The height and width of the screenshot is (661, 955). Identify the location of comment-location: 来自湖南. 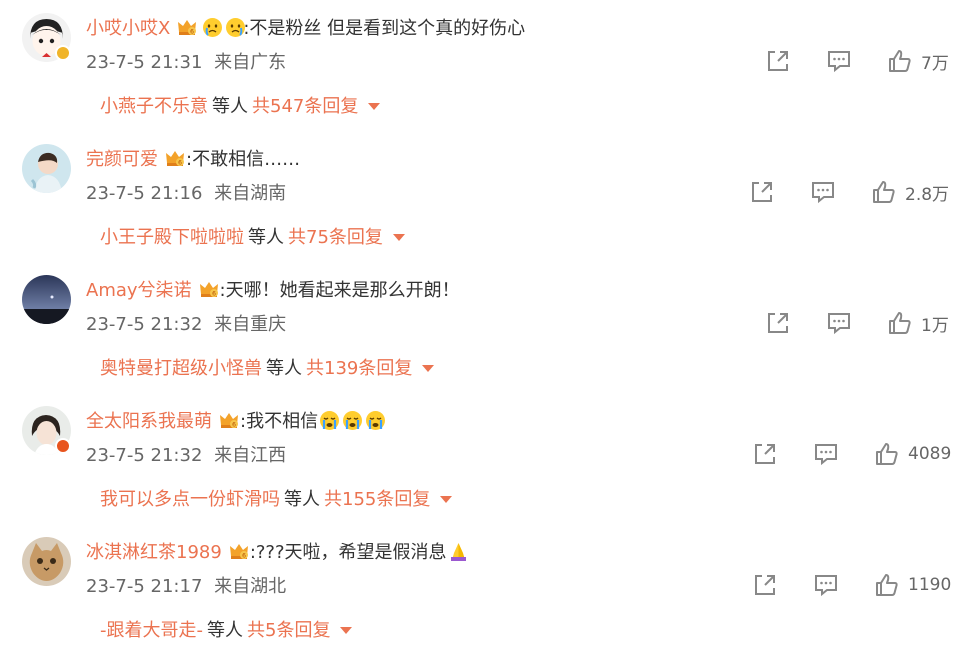
(250, 193).